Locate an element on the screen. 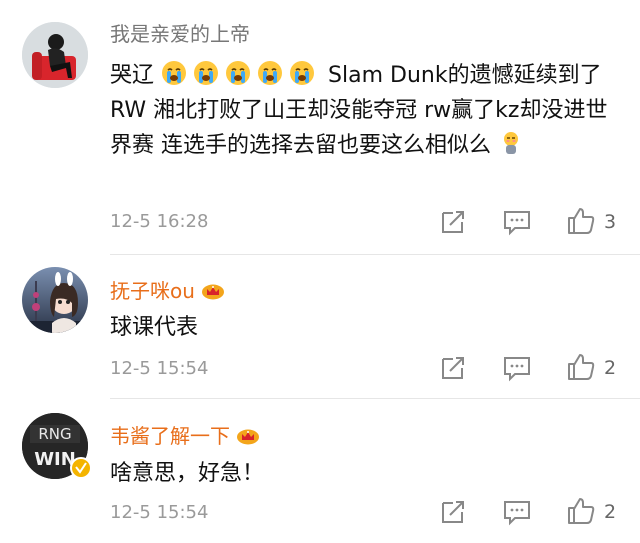 This screenshot has height=543, width=640. username-text: 抚子咪ou is located at coordinates (152, 291).